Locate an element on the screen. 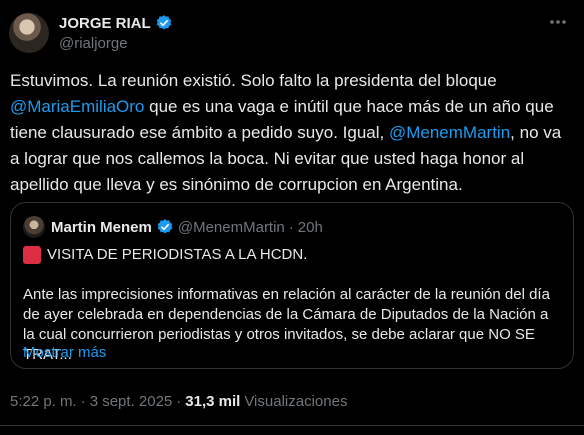 Image resolution: width=584 pixels, height=435 pixels. quoted-author-name: Martin Menem is located at coordinates (101, 227).